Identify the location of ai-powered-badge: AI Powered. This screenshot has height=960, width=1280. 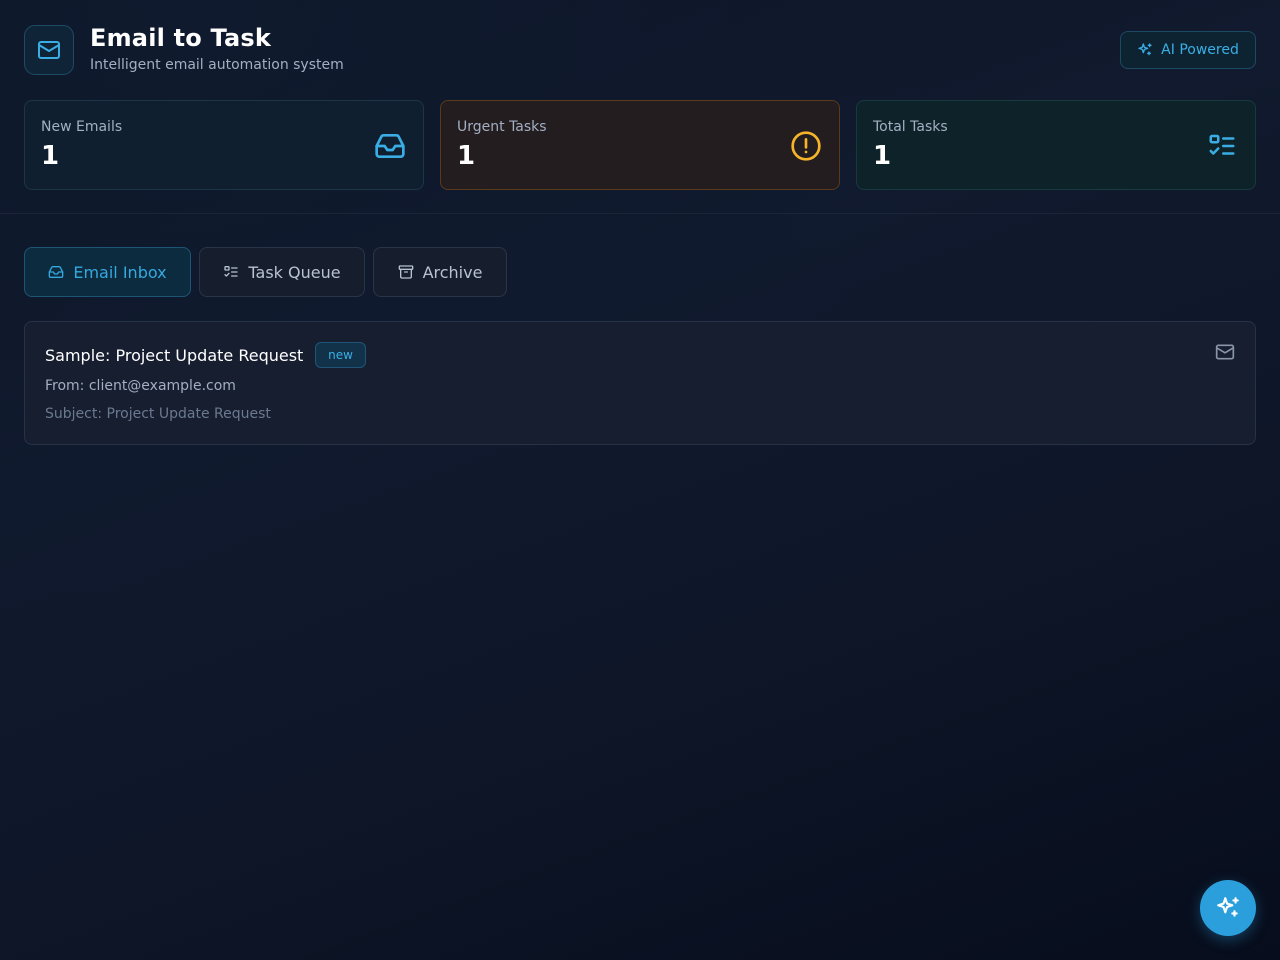
(1188, 50).